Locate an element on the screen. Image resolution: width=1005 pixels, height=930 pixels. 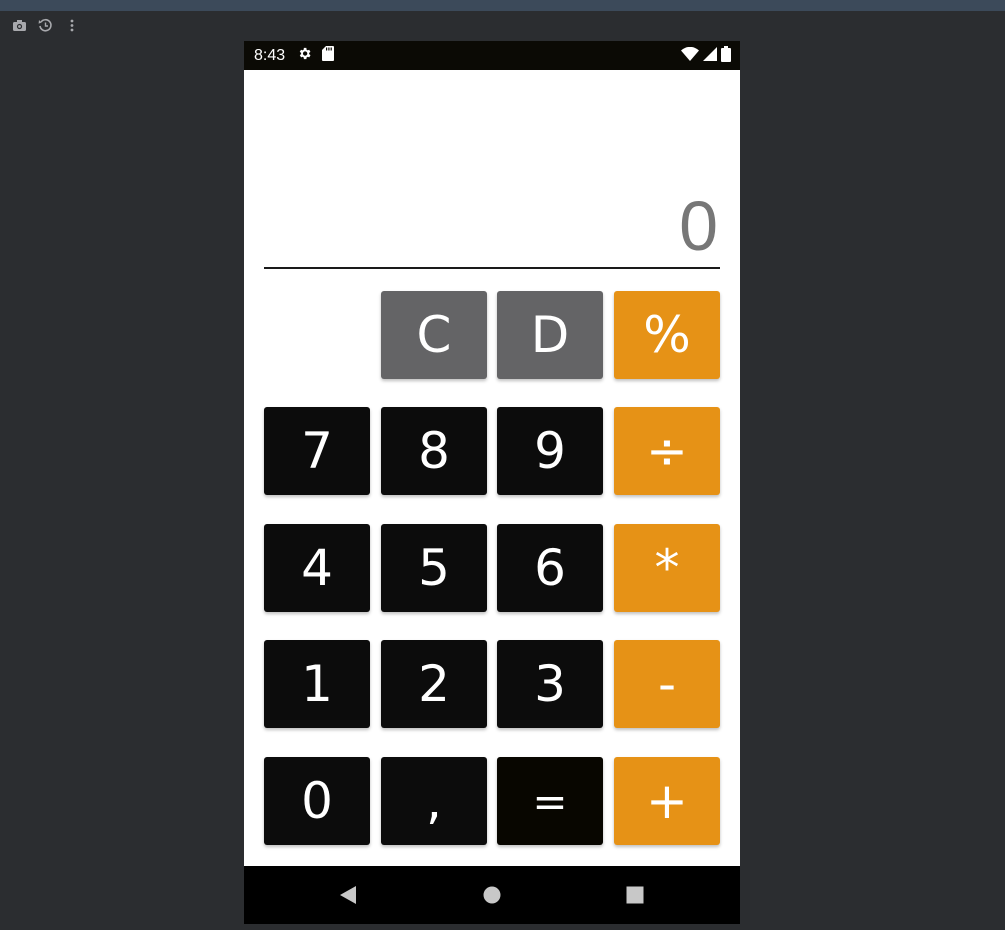
cell-signal-icon is located at coordinates (710, 55).